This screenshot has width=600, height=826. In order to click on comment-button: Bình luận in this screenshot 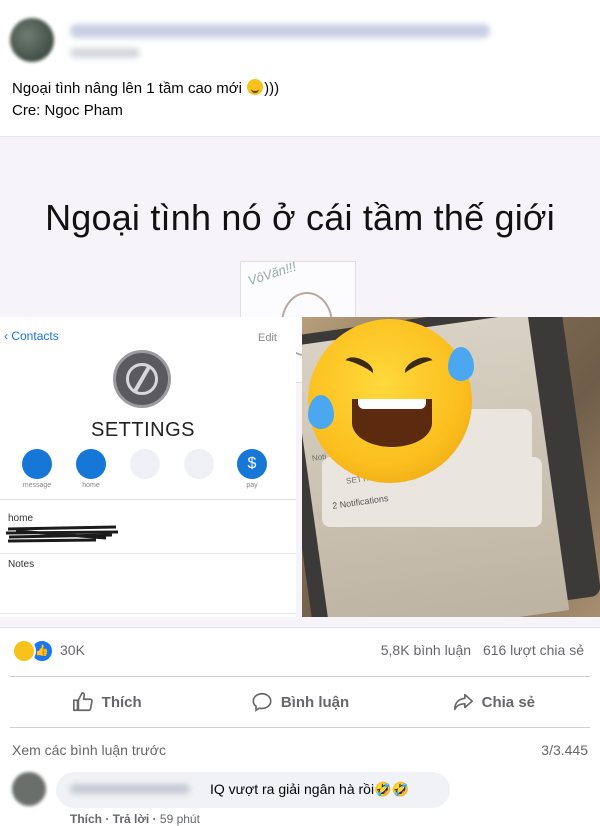, I will do `click(299, 702)`.